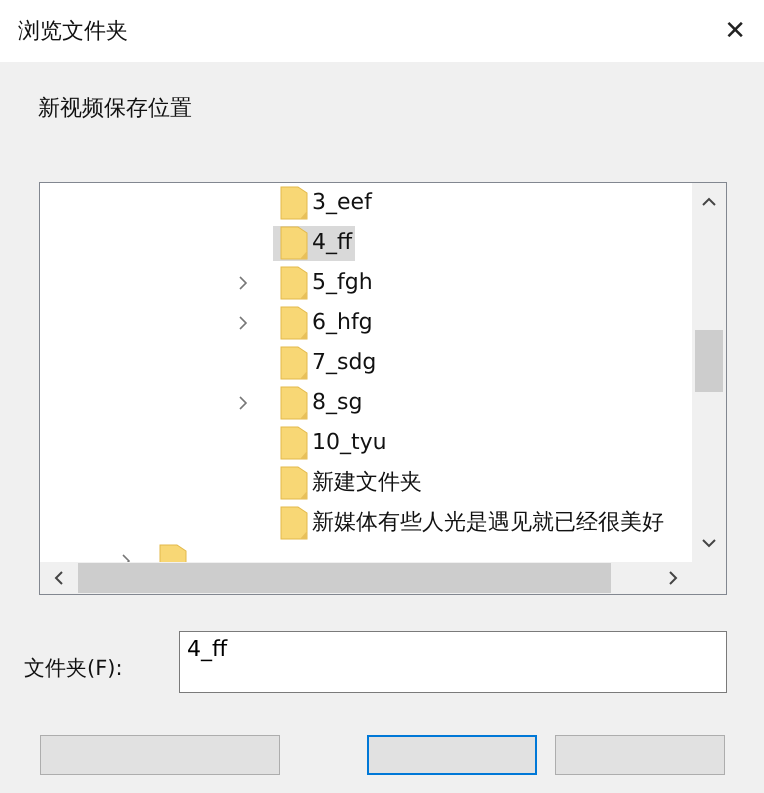 This screenshot has width=764, height=793. I want to click on folder-input-field: 4_ff, so click(453, 662).